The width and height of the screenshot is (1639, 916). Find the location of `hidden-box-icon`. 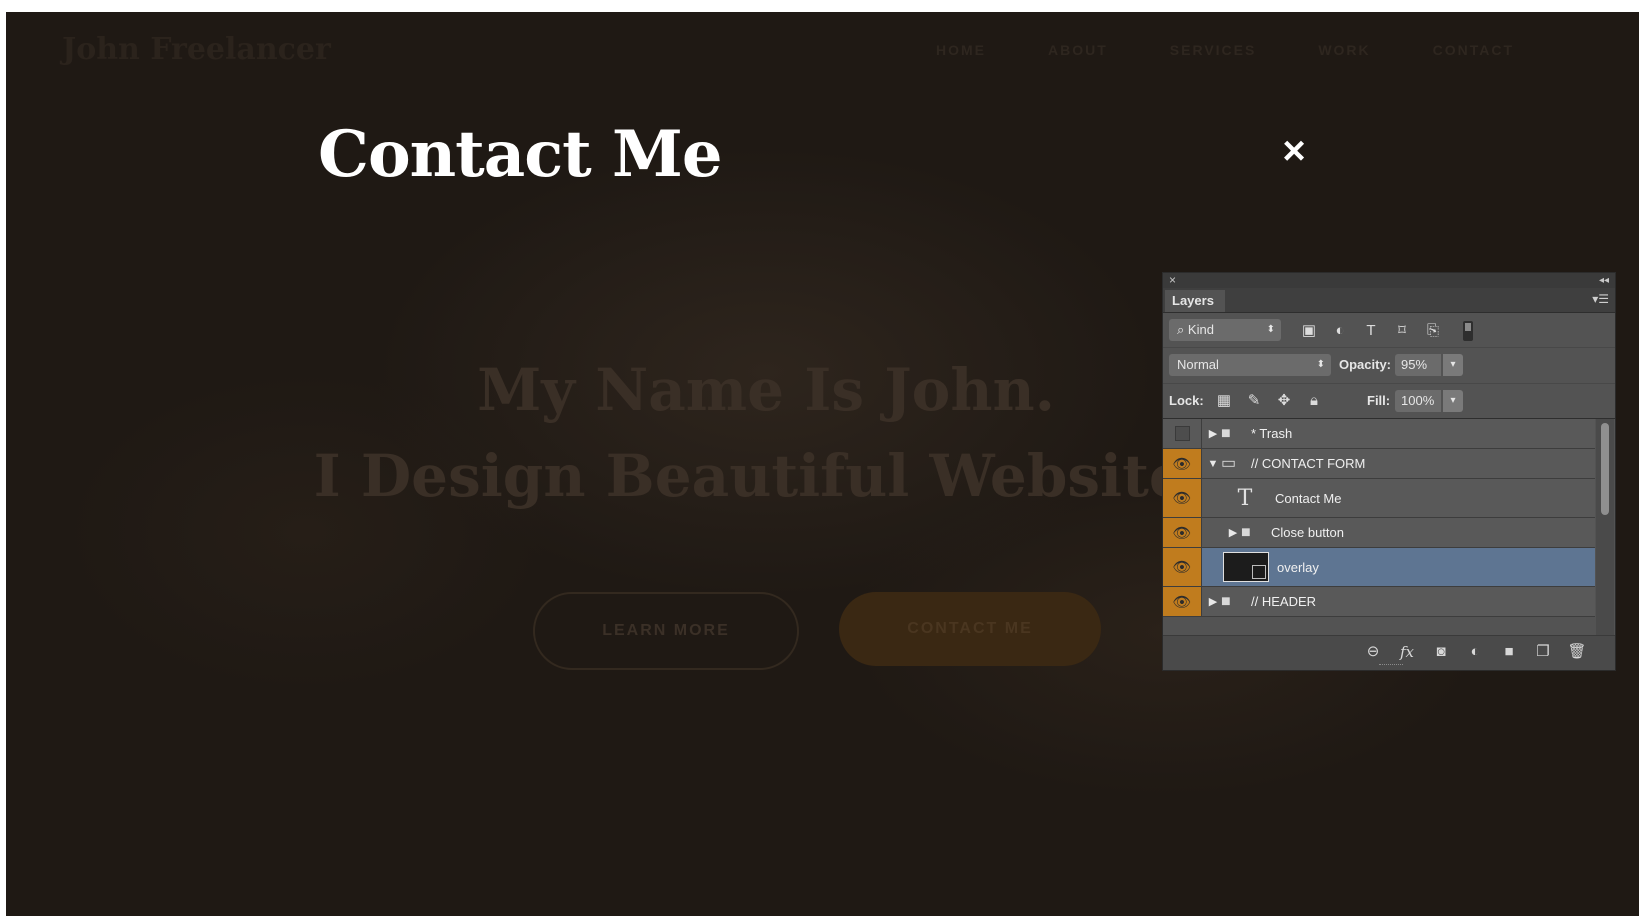

hidden-box-icon is located at coordinates (1182, 433).